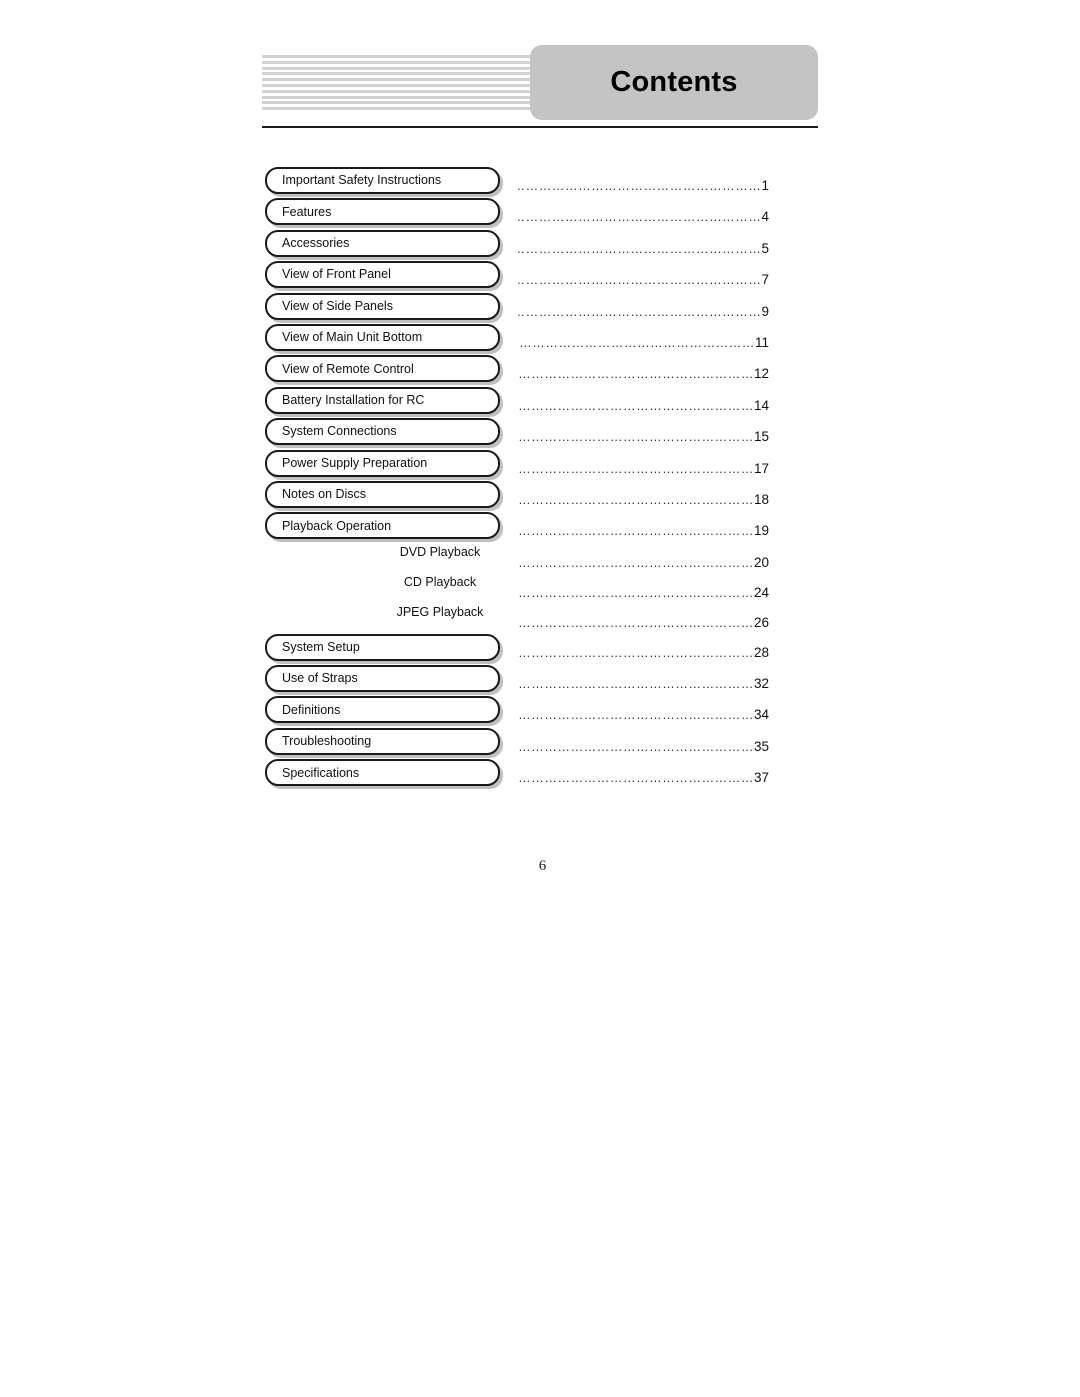  Describe the element at coordinates (761, 622) in the screenshot. I see `toc-entry-page-number: 26` at that location.